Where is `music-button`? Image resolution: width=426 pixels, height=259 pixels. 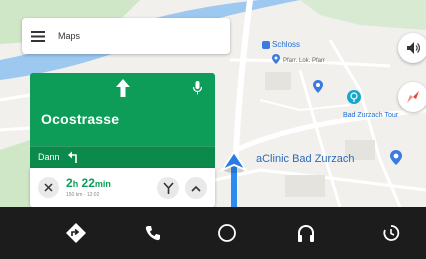 music-button is located at coordinates (306, 233).